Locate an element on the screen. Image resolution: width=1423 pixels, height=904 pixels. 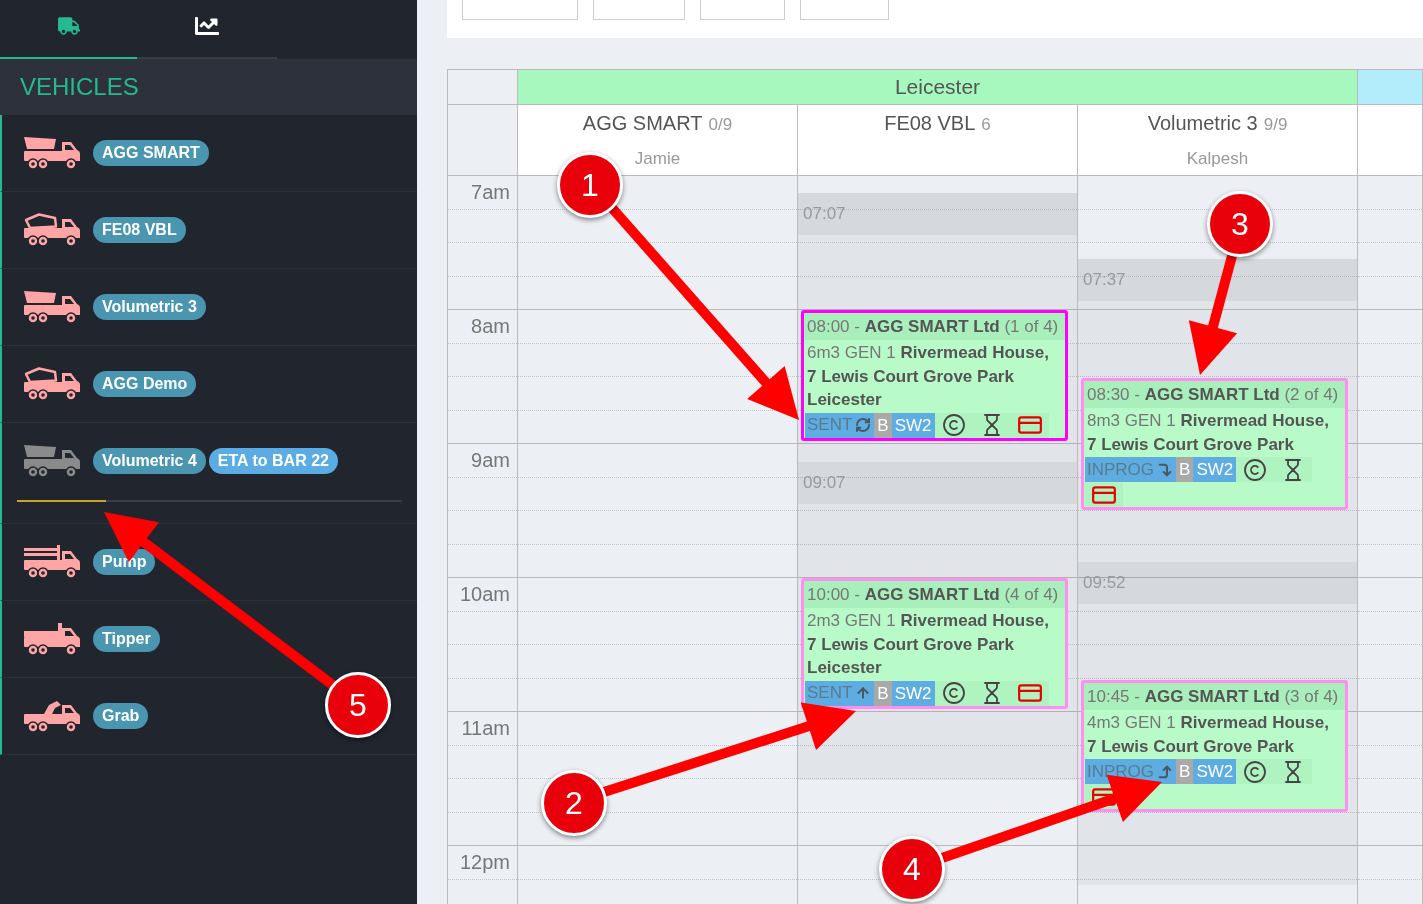
job-details: 4m3 GEN 1 Rivermead House, 7 Lewis Court Grove Park is located at coordinates (1208, 735).